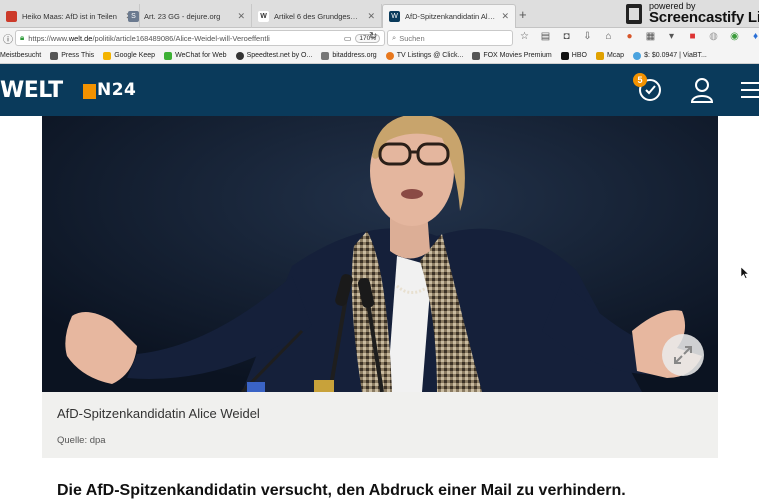  Describe the element at coordinates (133, 16) in the screenshot. I see `tab-favicon-icon: S` at that location.